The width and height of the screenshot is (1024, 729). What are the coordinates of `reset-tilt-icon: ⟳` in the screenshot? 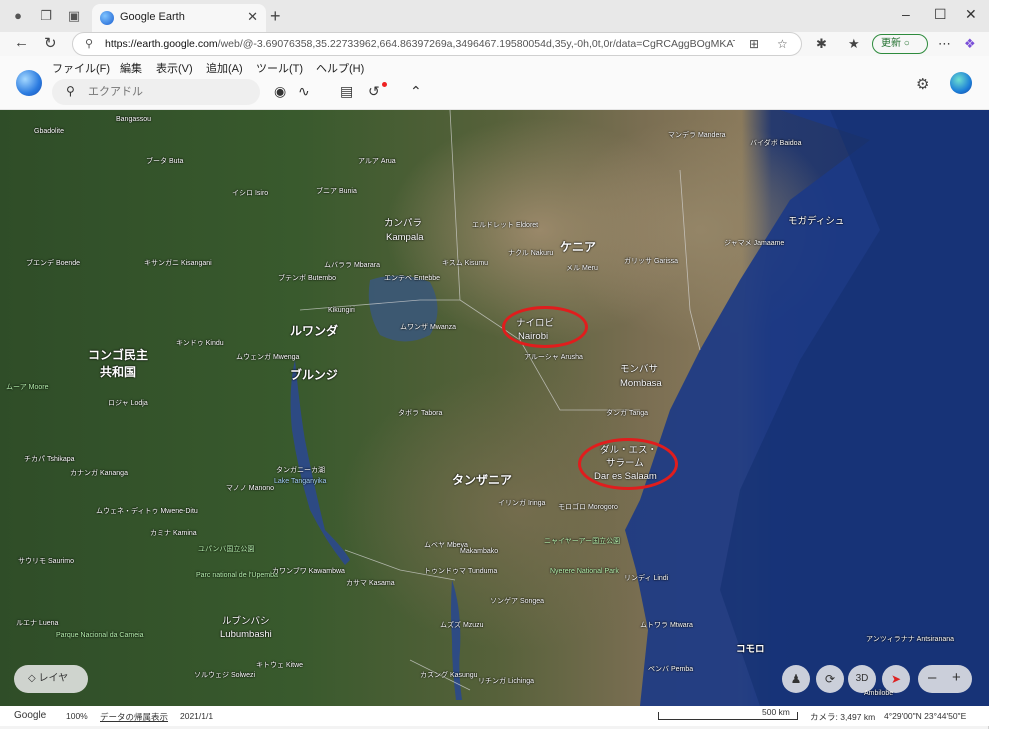 It's located at (830, 679).